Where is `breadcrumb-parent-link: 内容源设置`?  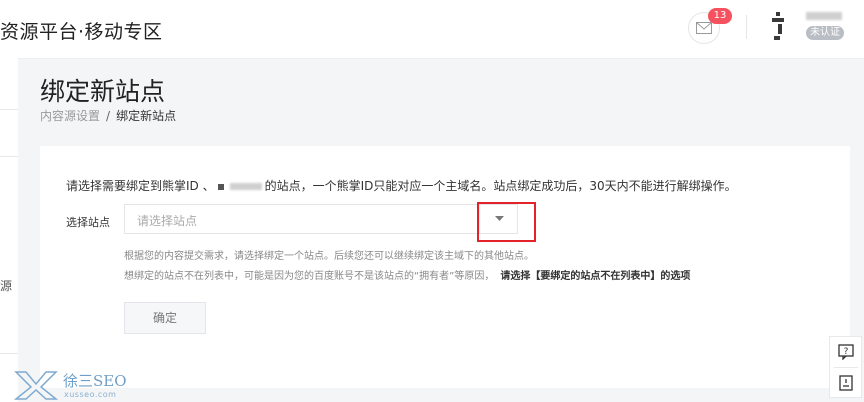 breadcrumb-parent-link: 内容源设置 is located at coordinates (70, 116).